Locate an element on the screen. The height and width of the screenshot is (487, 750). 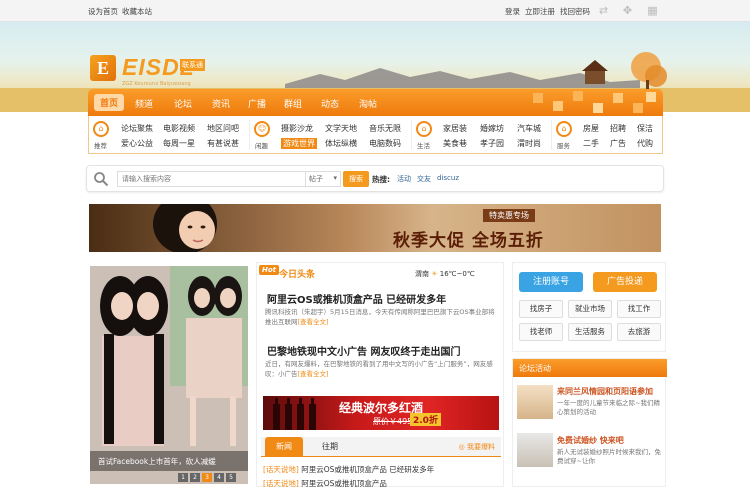
nav-item-groups: 群组 is located at coordinates (293, 103).